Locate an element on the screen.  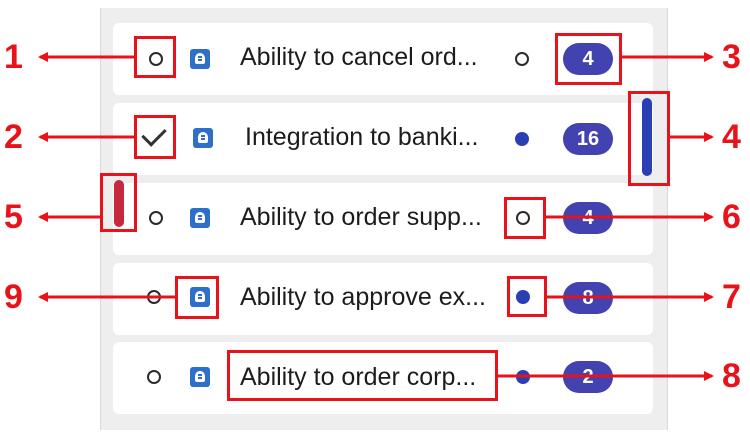
callout-number-8: 8 is located at coordinates (731, 376).